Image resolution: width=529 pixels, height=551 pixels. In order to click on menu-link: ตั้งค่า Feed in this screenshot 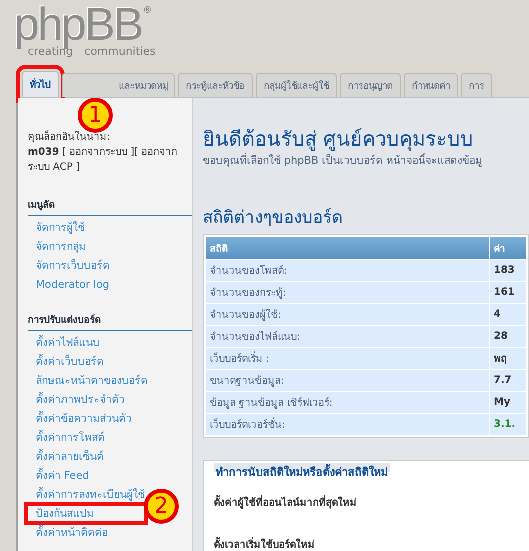, I will do `click(110, 475)`.